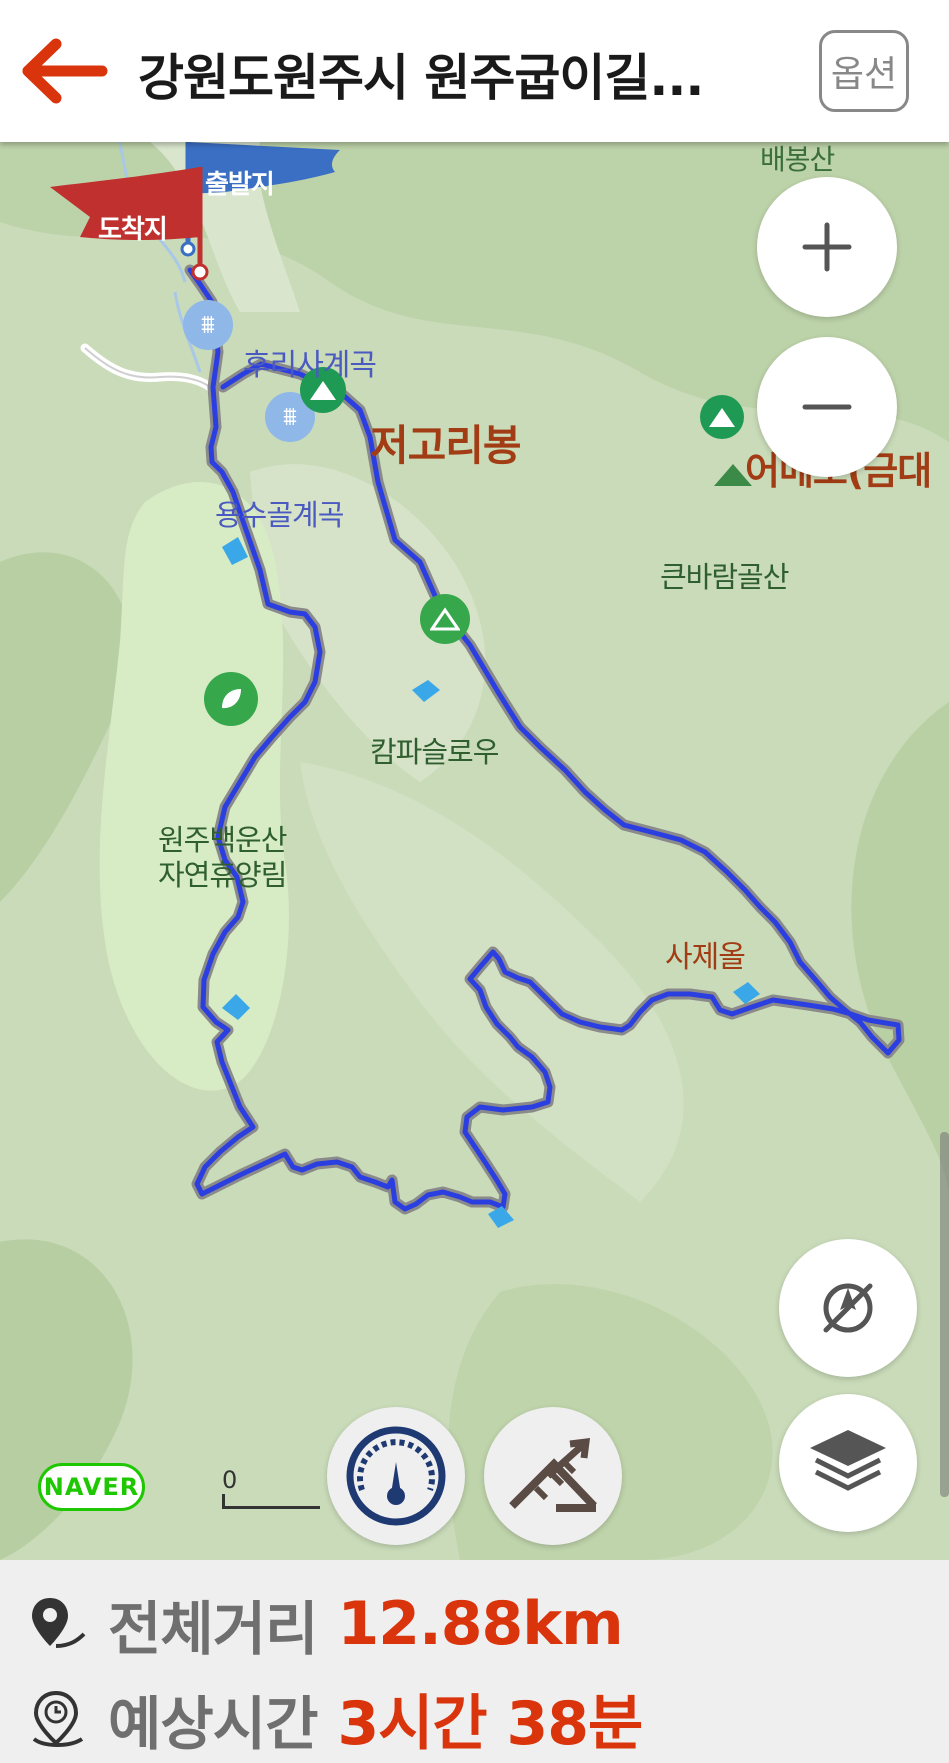 The image size is (949, 1763). What do you see at coordinates (271, 1487) in the screenshot?
I see `map-scale: 0` at bounding box center [271, 1487].